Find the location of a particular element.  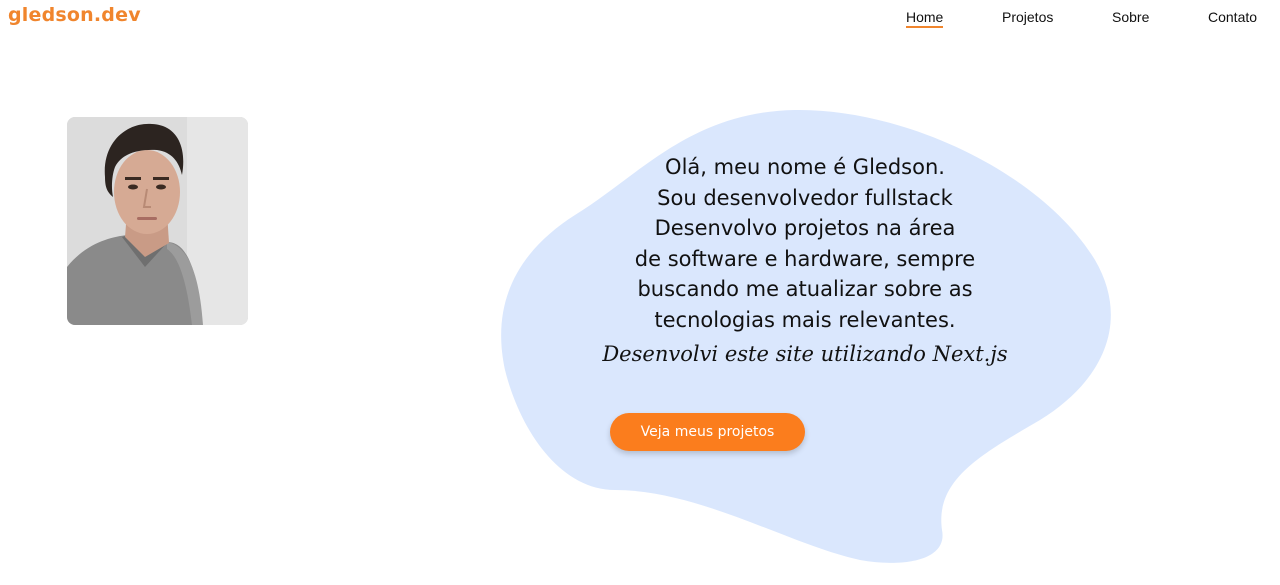

hero-line: de software e hardware, sempre is located at coordinates (805, 258).